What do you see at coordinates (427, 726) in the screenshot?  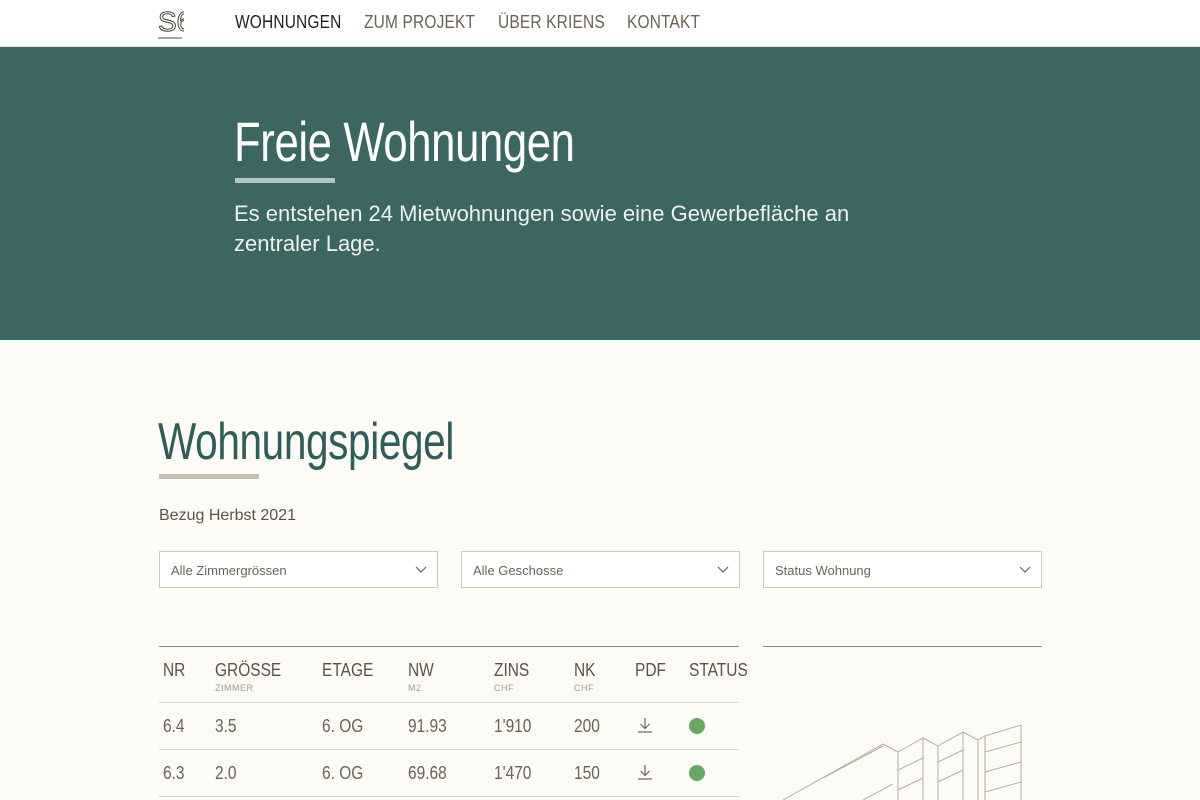 I see `cell-nw: 91.93` at bounding box center [427, 726].